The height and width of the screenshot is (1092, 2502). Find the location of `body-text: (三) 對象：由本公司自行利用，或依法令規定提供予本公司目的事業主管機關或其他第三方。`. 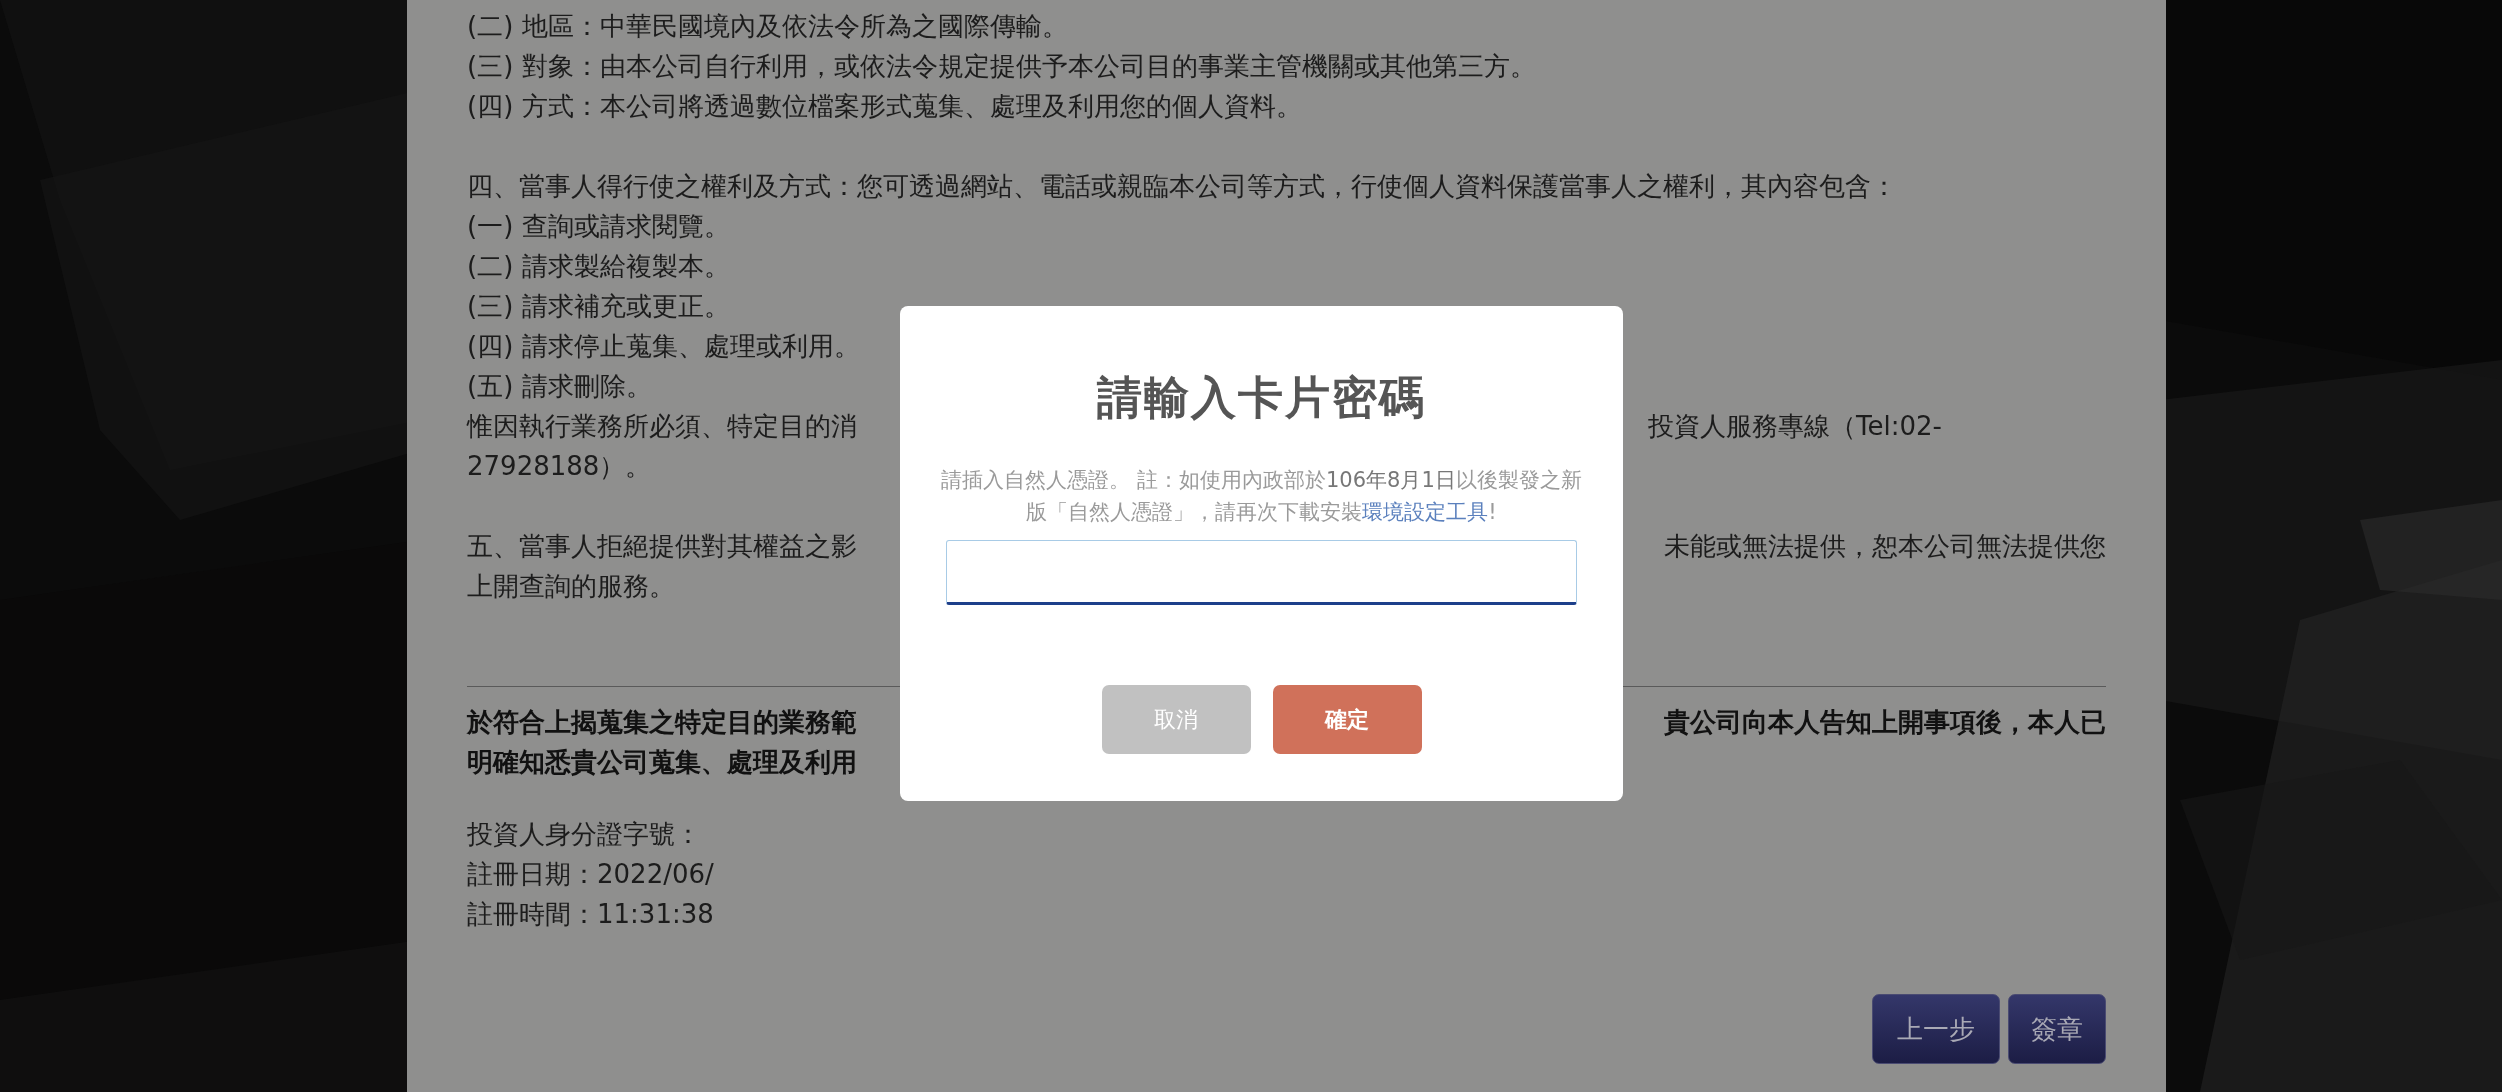

body-text: (三) 對象：由本公司自行利用，或依法令規定提供予本公司目的事業主管機關或其他第三方。 is located at coordinates (1001, 66).